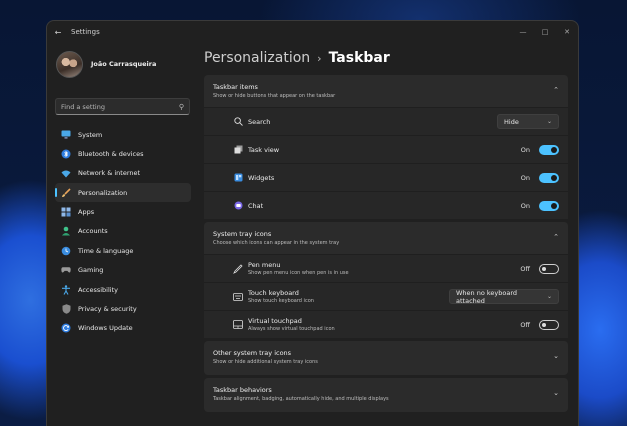 The height and width of the screenshot is (426, 627). Describe the element at coordinates (386, 149) in the screenshot. I see `task-view-row: Task view On` at that location.